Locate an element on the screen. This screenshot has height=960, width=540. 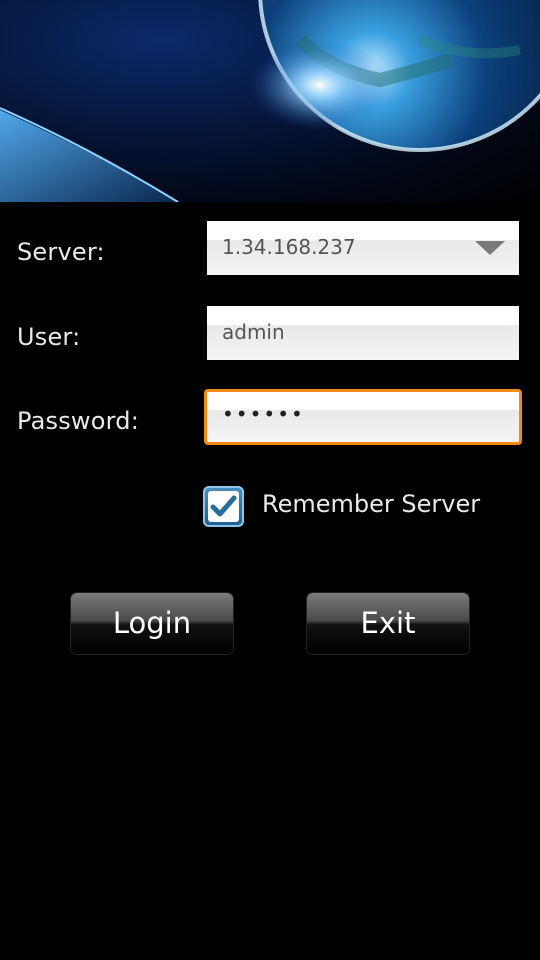
exit-button: Exit is located at coordinates (388, 623).